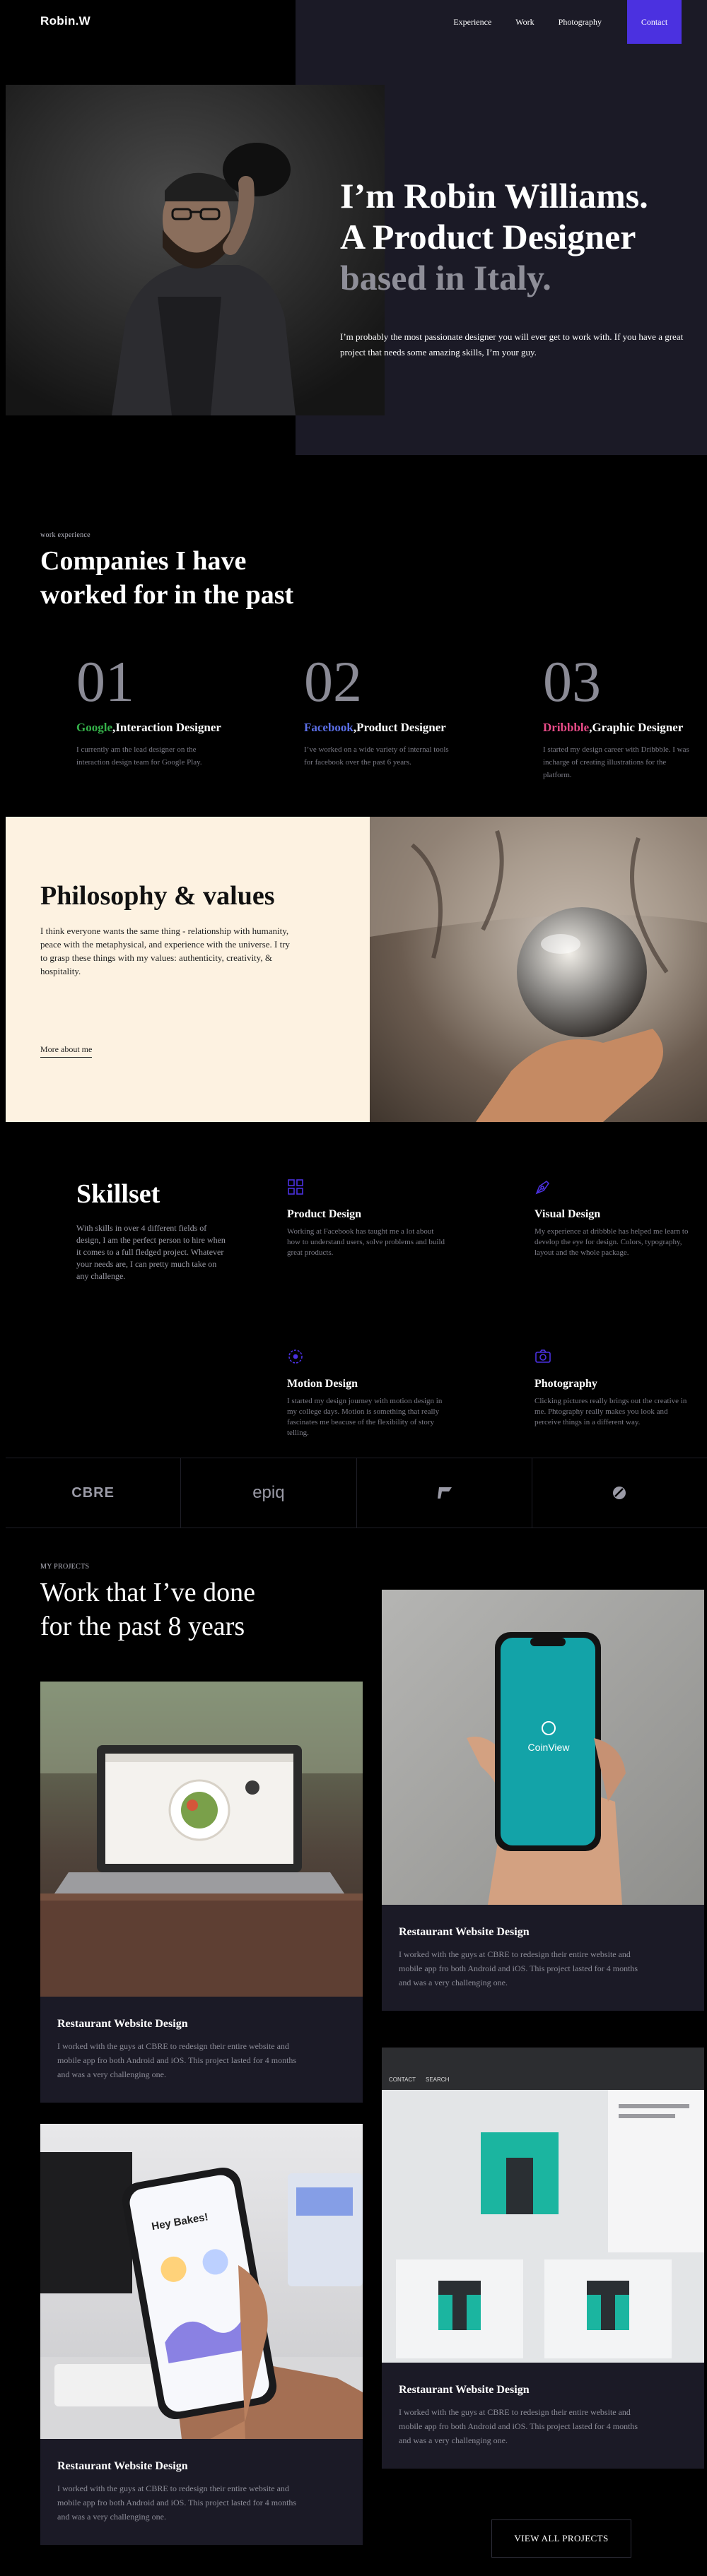 The image size is (707, 2576). I want to click on nav-work: Work, so click(524, 22).